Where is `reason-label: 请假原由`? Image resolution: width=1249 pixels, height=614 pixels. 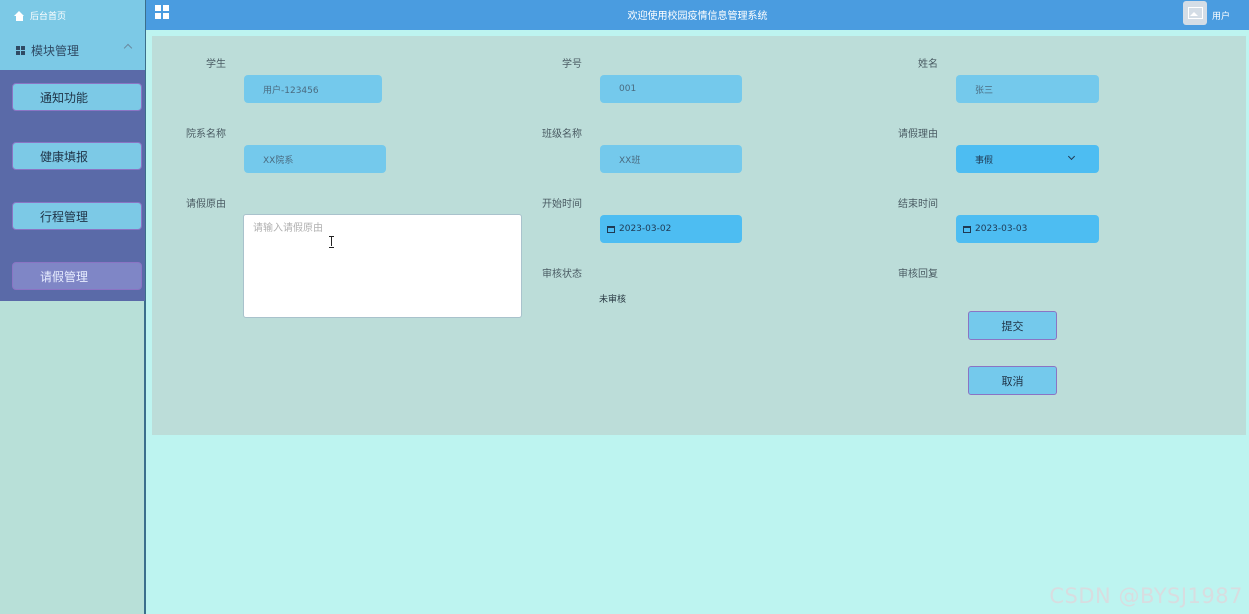 reason-label: 请假原由 is located at coordinates (206, 204).